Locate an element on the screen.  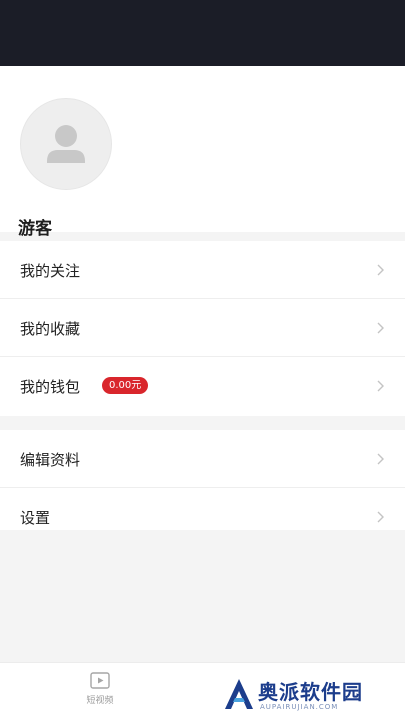
avatar is located at coordinates (66, 144).